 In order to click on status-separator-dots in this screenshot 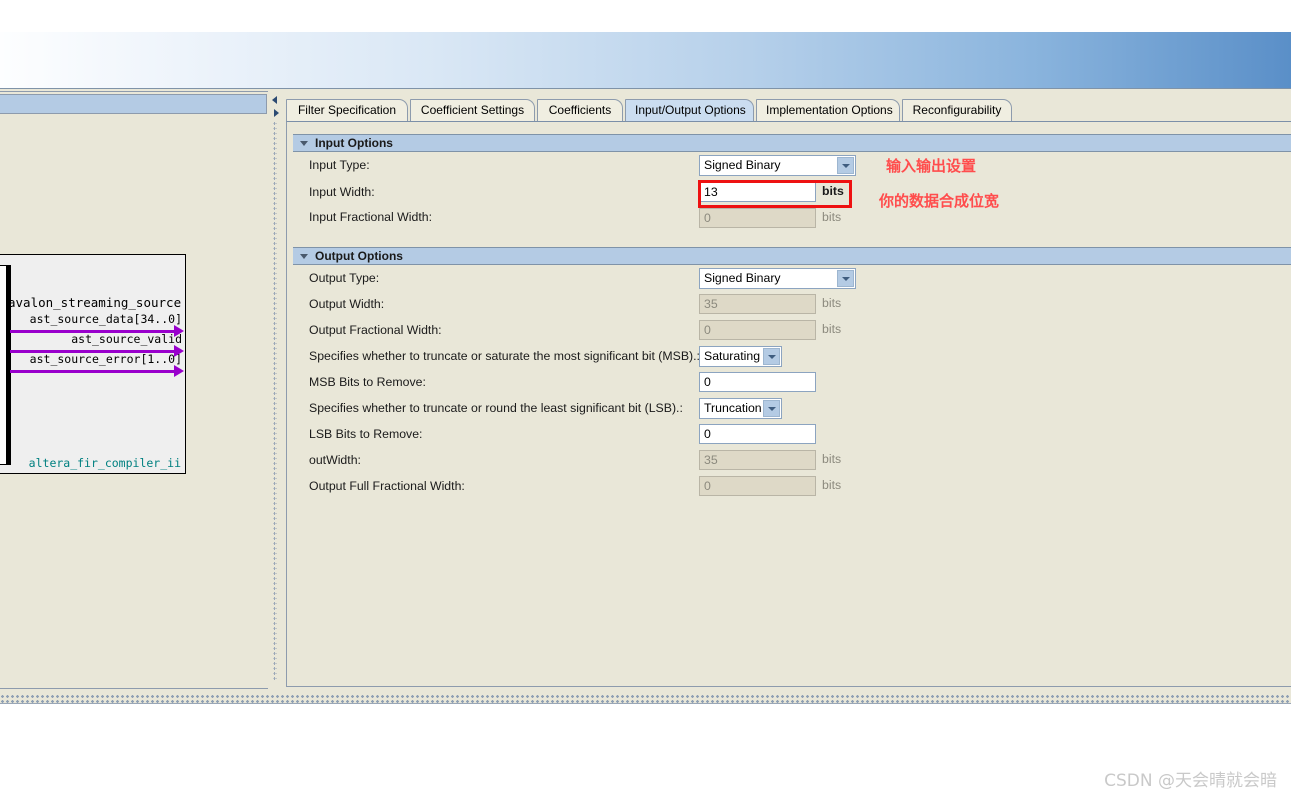, I will do `click(645, 698)`.